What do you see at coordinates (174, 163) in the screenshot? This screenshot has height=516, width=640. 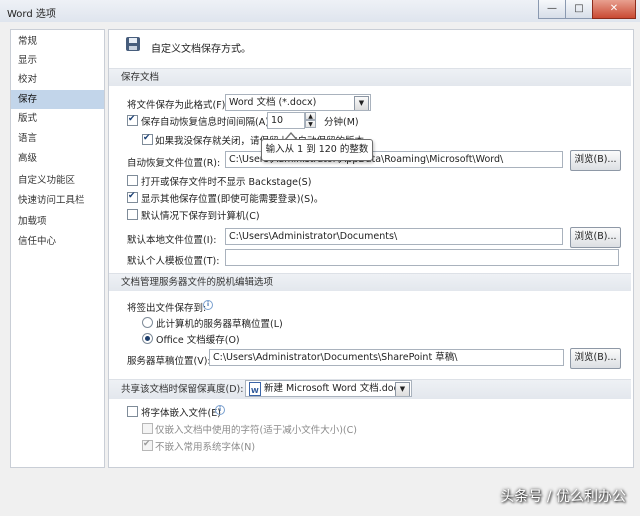 I see `autorecover-location-label: 自动恢复文件位置(R):` at bounding box center [174, 163].